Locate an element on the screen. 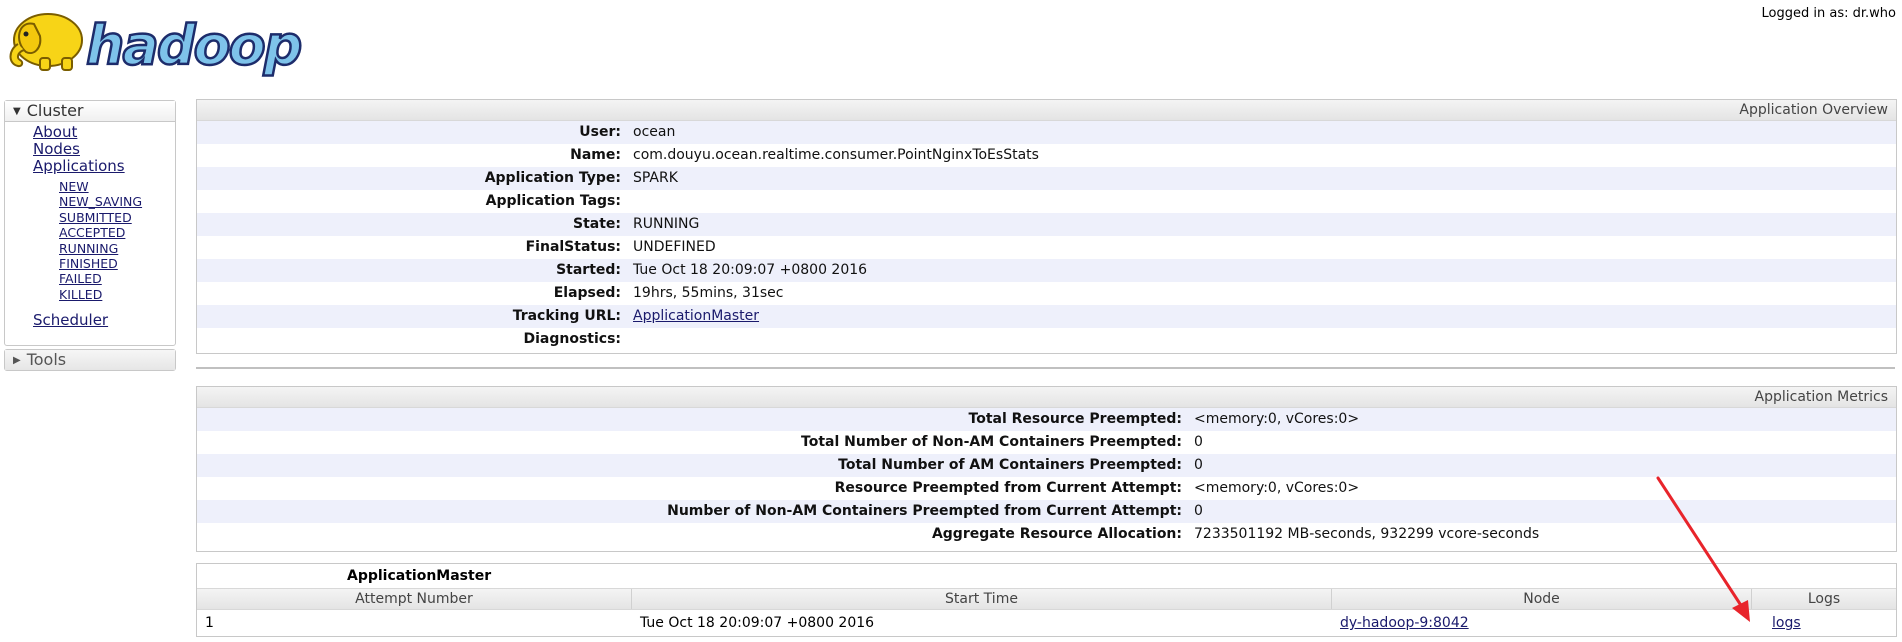  overview-label: Application Type: is located at coordinates (552, 178).